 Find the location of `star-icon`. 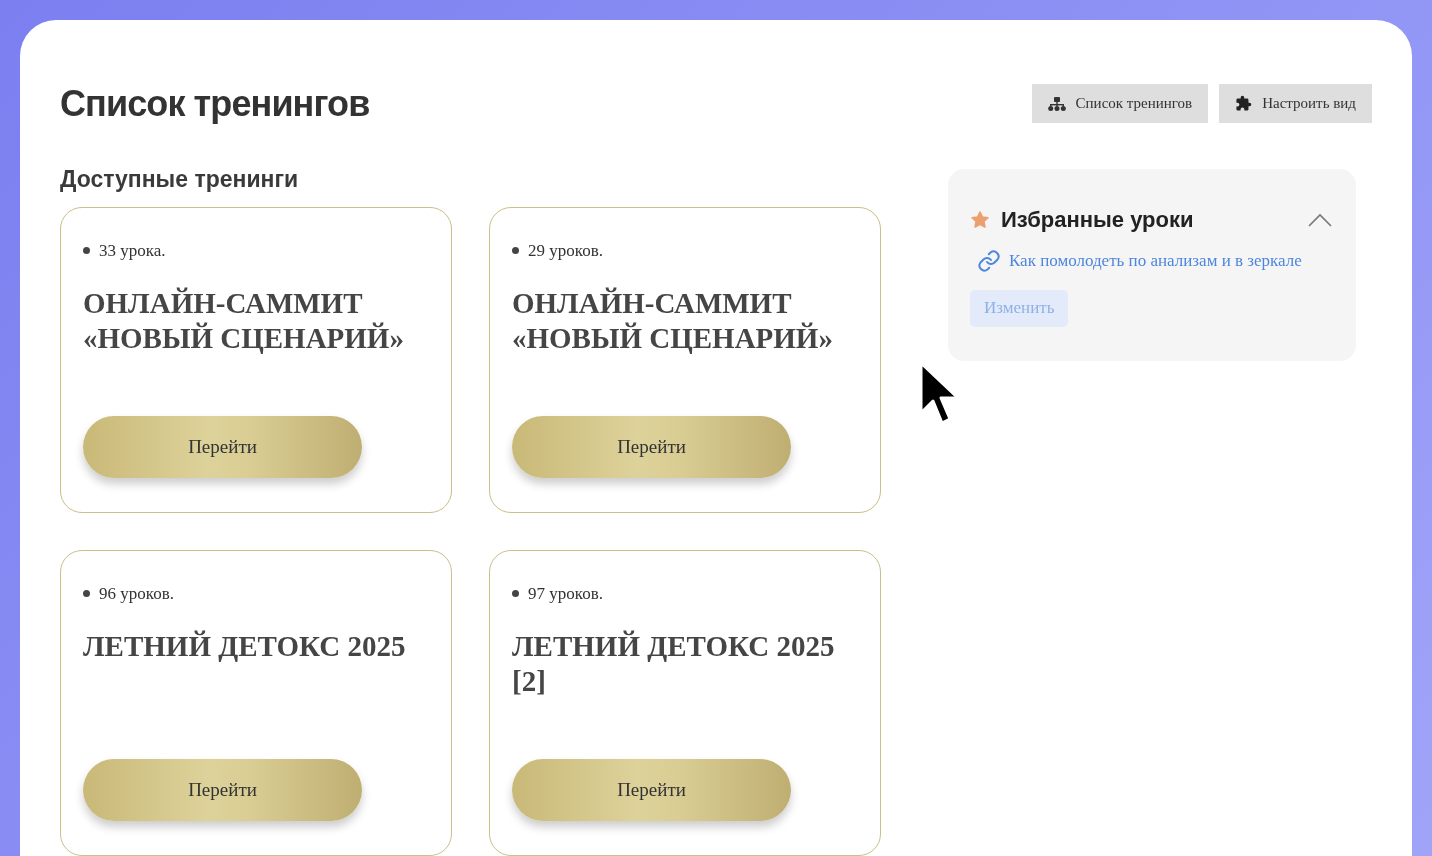

star-icon is located at coordinates (980, 219).